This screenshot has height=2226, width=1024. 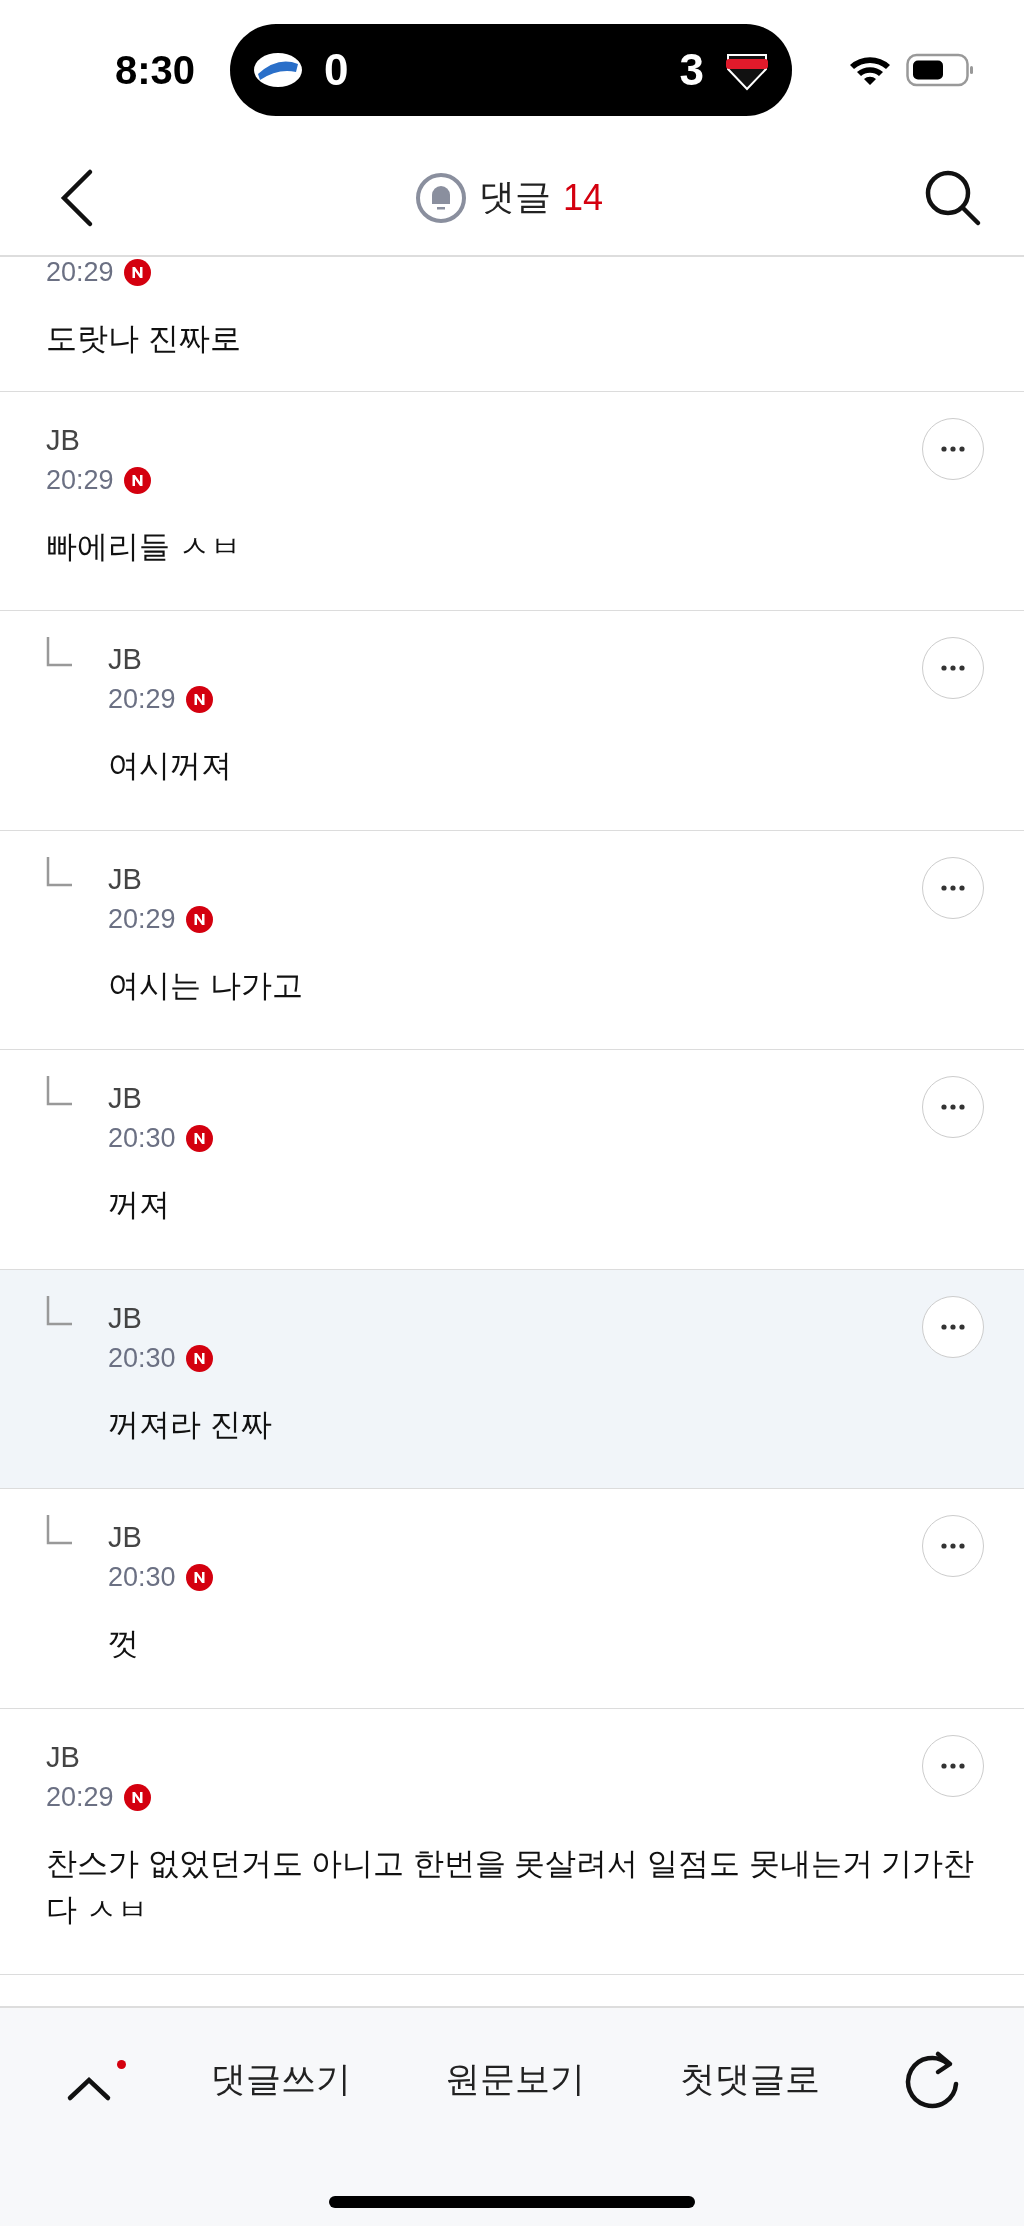 I want to click on toolbar-button: 댓글쓰기, so click(x=280, y=2079).